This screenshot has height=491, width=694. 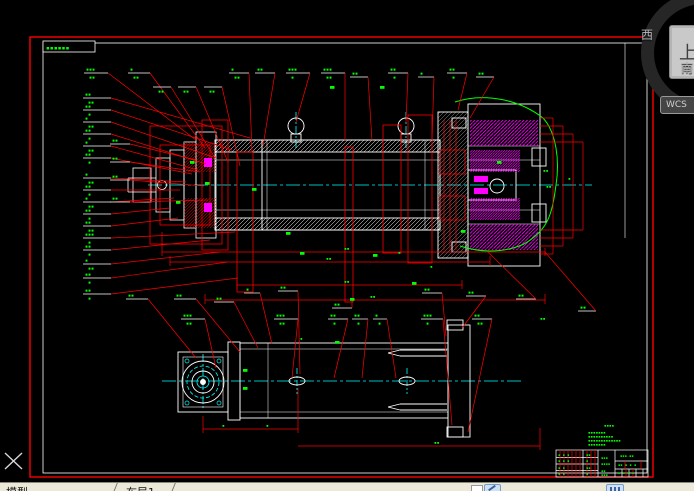 What do you see at coordinates (17, 487) in the screenshot?
I see `tab-model: 模型` at bounding box center [17, 487].